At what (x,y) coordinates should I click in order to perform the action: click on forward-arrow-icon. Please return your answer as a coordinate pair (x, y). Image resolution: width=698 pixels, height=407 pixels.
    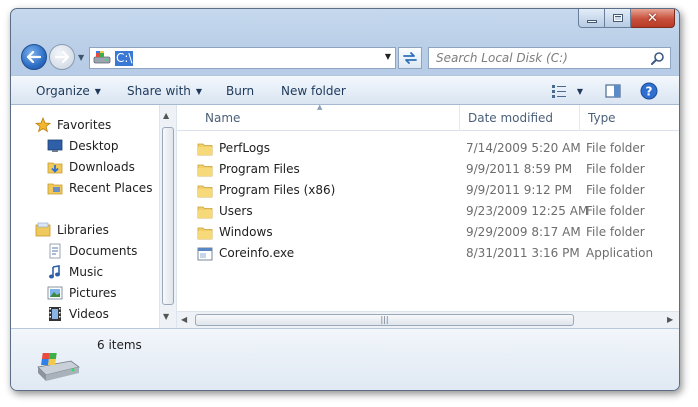
    Looking at the image, I should click on (62, 57).